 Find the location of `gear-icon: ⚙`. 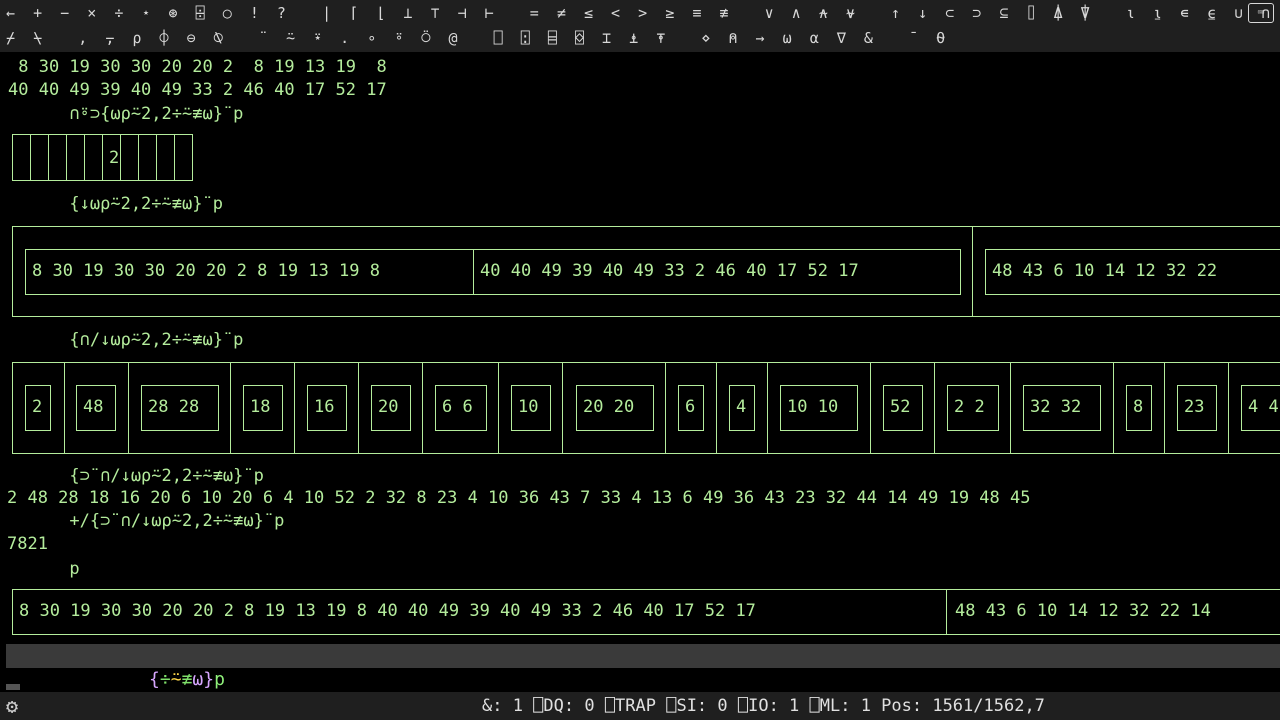

gear-icon: ⚙ is located at coordinates (17, 706).